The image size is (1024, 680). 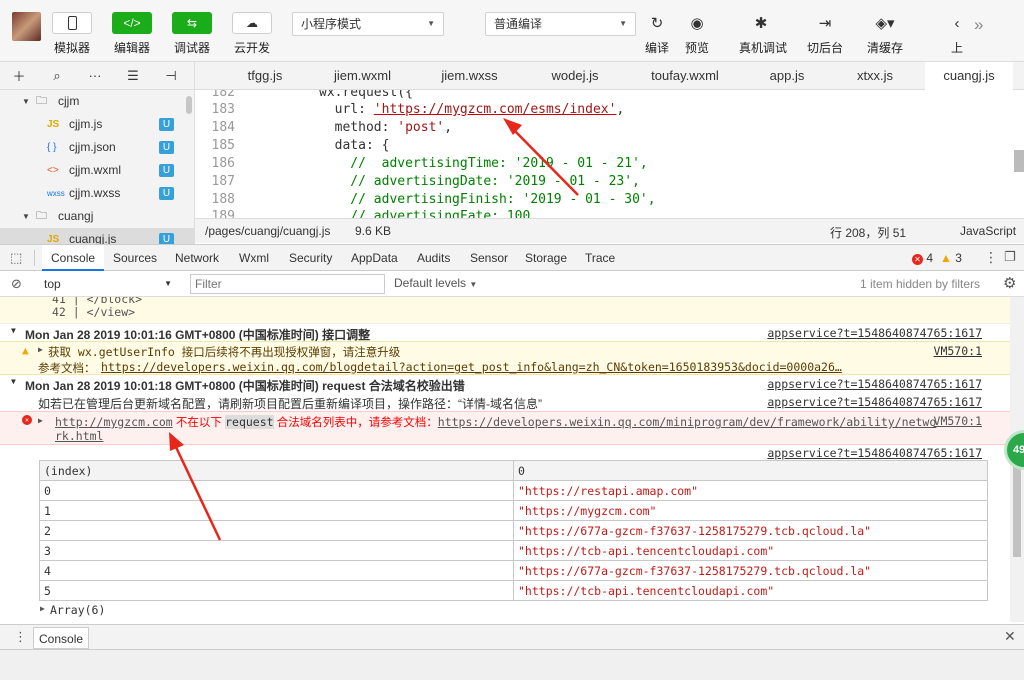 I want to click on wxml-icon: <>, so click(x=53, y=170).